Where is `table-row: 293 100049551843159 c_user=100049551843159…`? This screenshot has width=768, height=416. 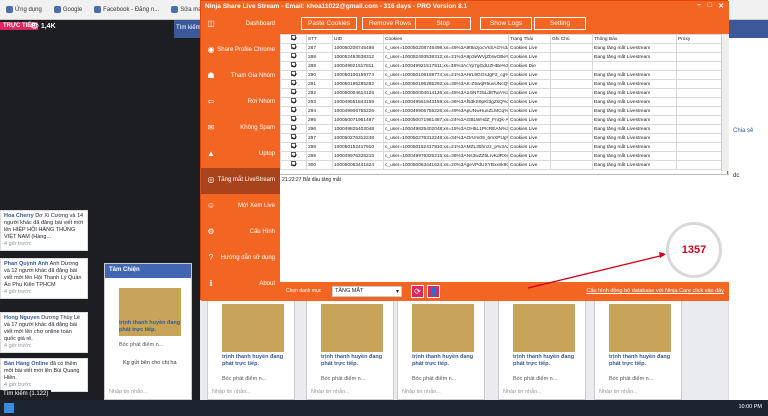
table-row: 293 100049551843159 c_user=100049551843159… is located at coordinates (504, 102).